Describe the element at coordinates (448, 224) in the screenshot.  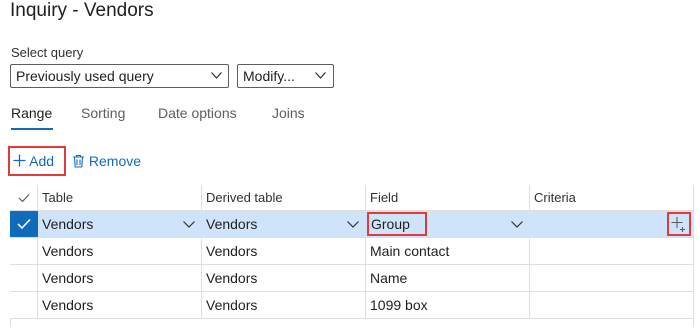
I see `field-cell: Group` at that location.